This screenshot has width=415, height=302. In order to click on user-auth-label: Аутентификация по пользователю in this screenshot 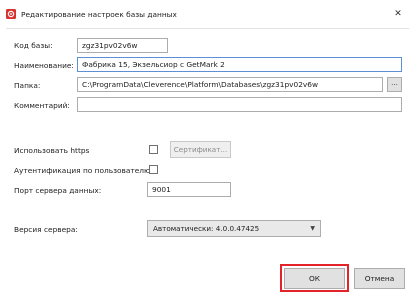, I will do `click(82, 170)`.